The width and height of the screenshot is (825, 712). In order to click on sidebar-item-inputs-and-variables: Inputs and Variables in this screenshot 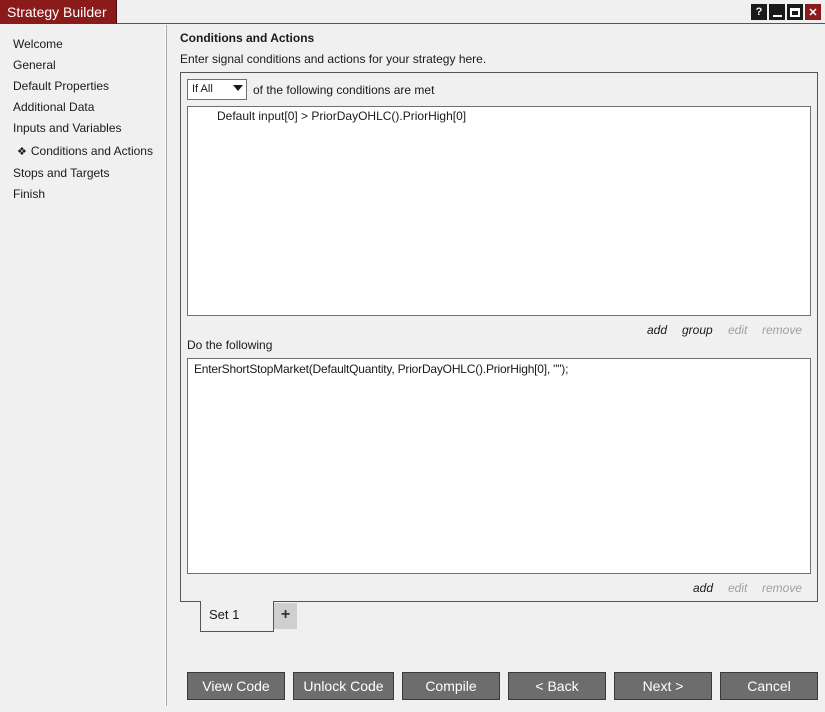, I will do `click(67, 128)`.